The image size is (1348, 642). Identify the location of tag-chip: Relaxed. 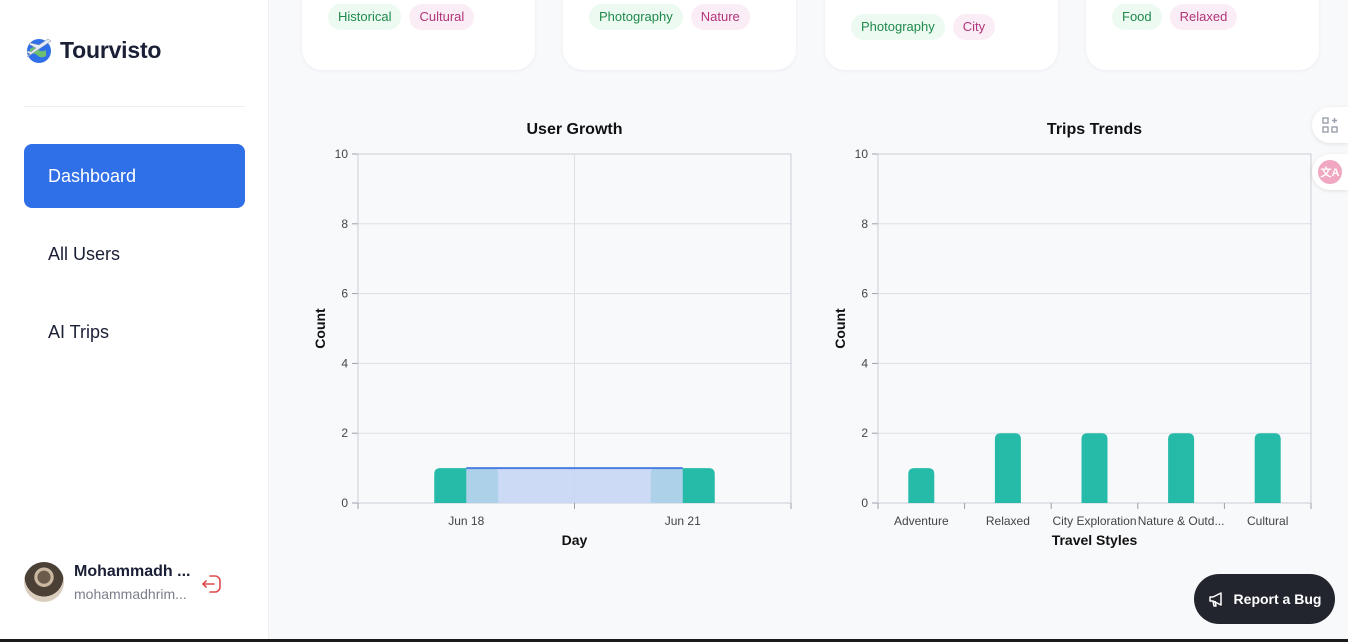
(1203, 17).